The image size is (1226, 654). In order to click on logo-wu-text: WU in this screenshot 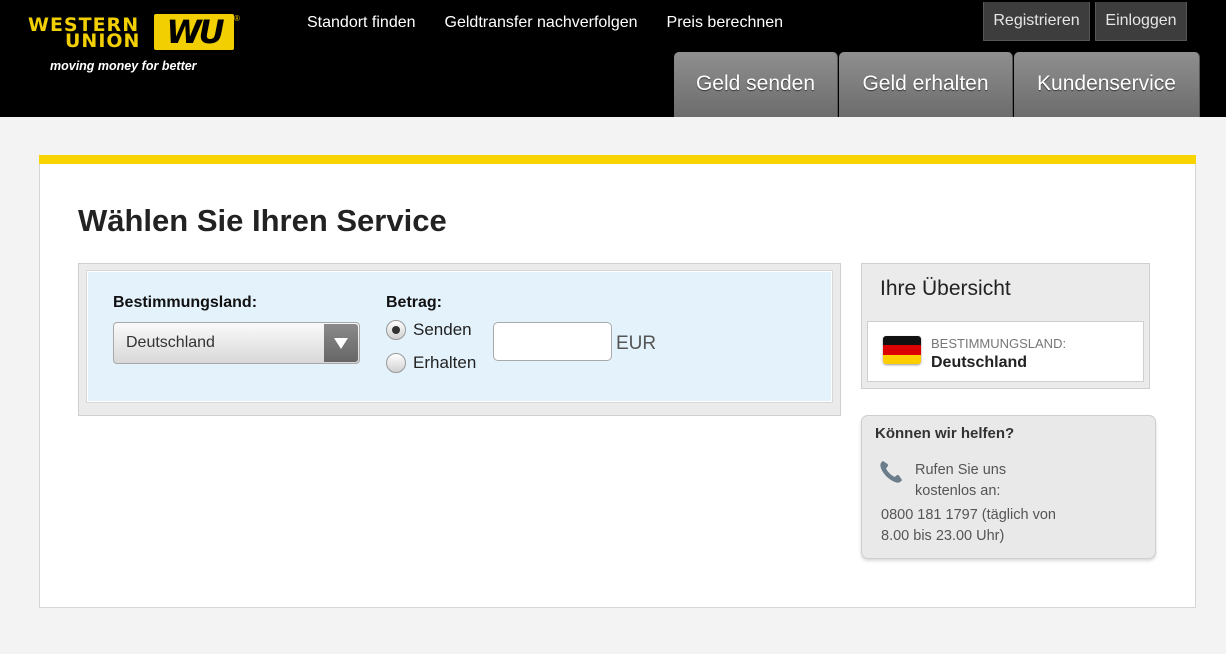, I will do `click(195, 32)`.